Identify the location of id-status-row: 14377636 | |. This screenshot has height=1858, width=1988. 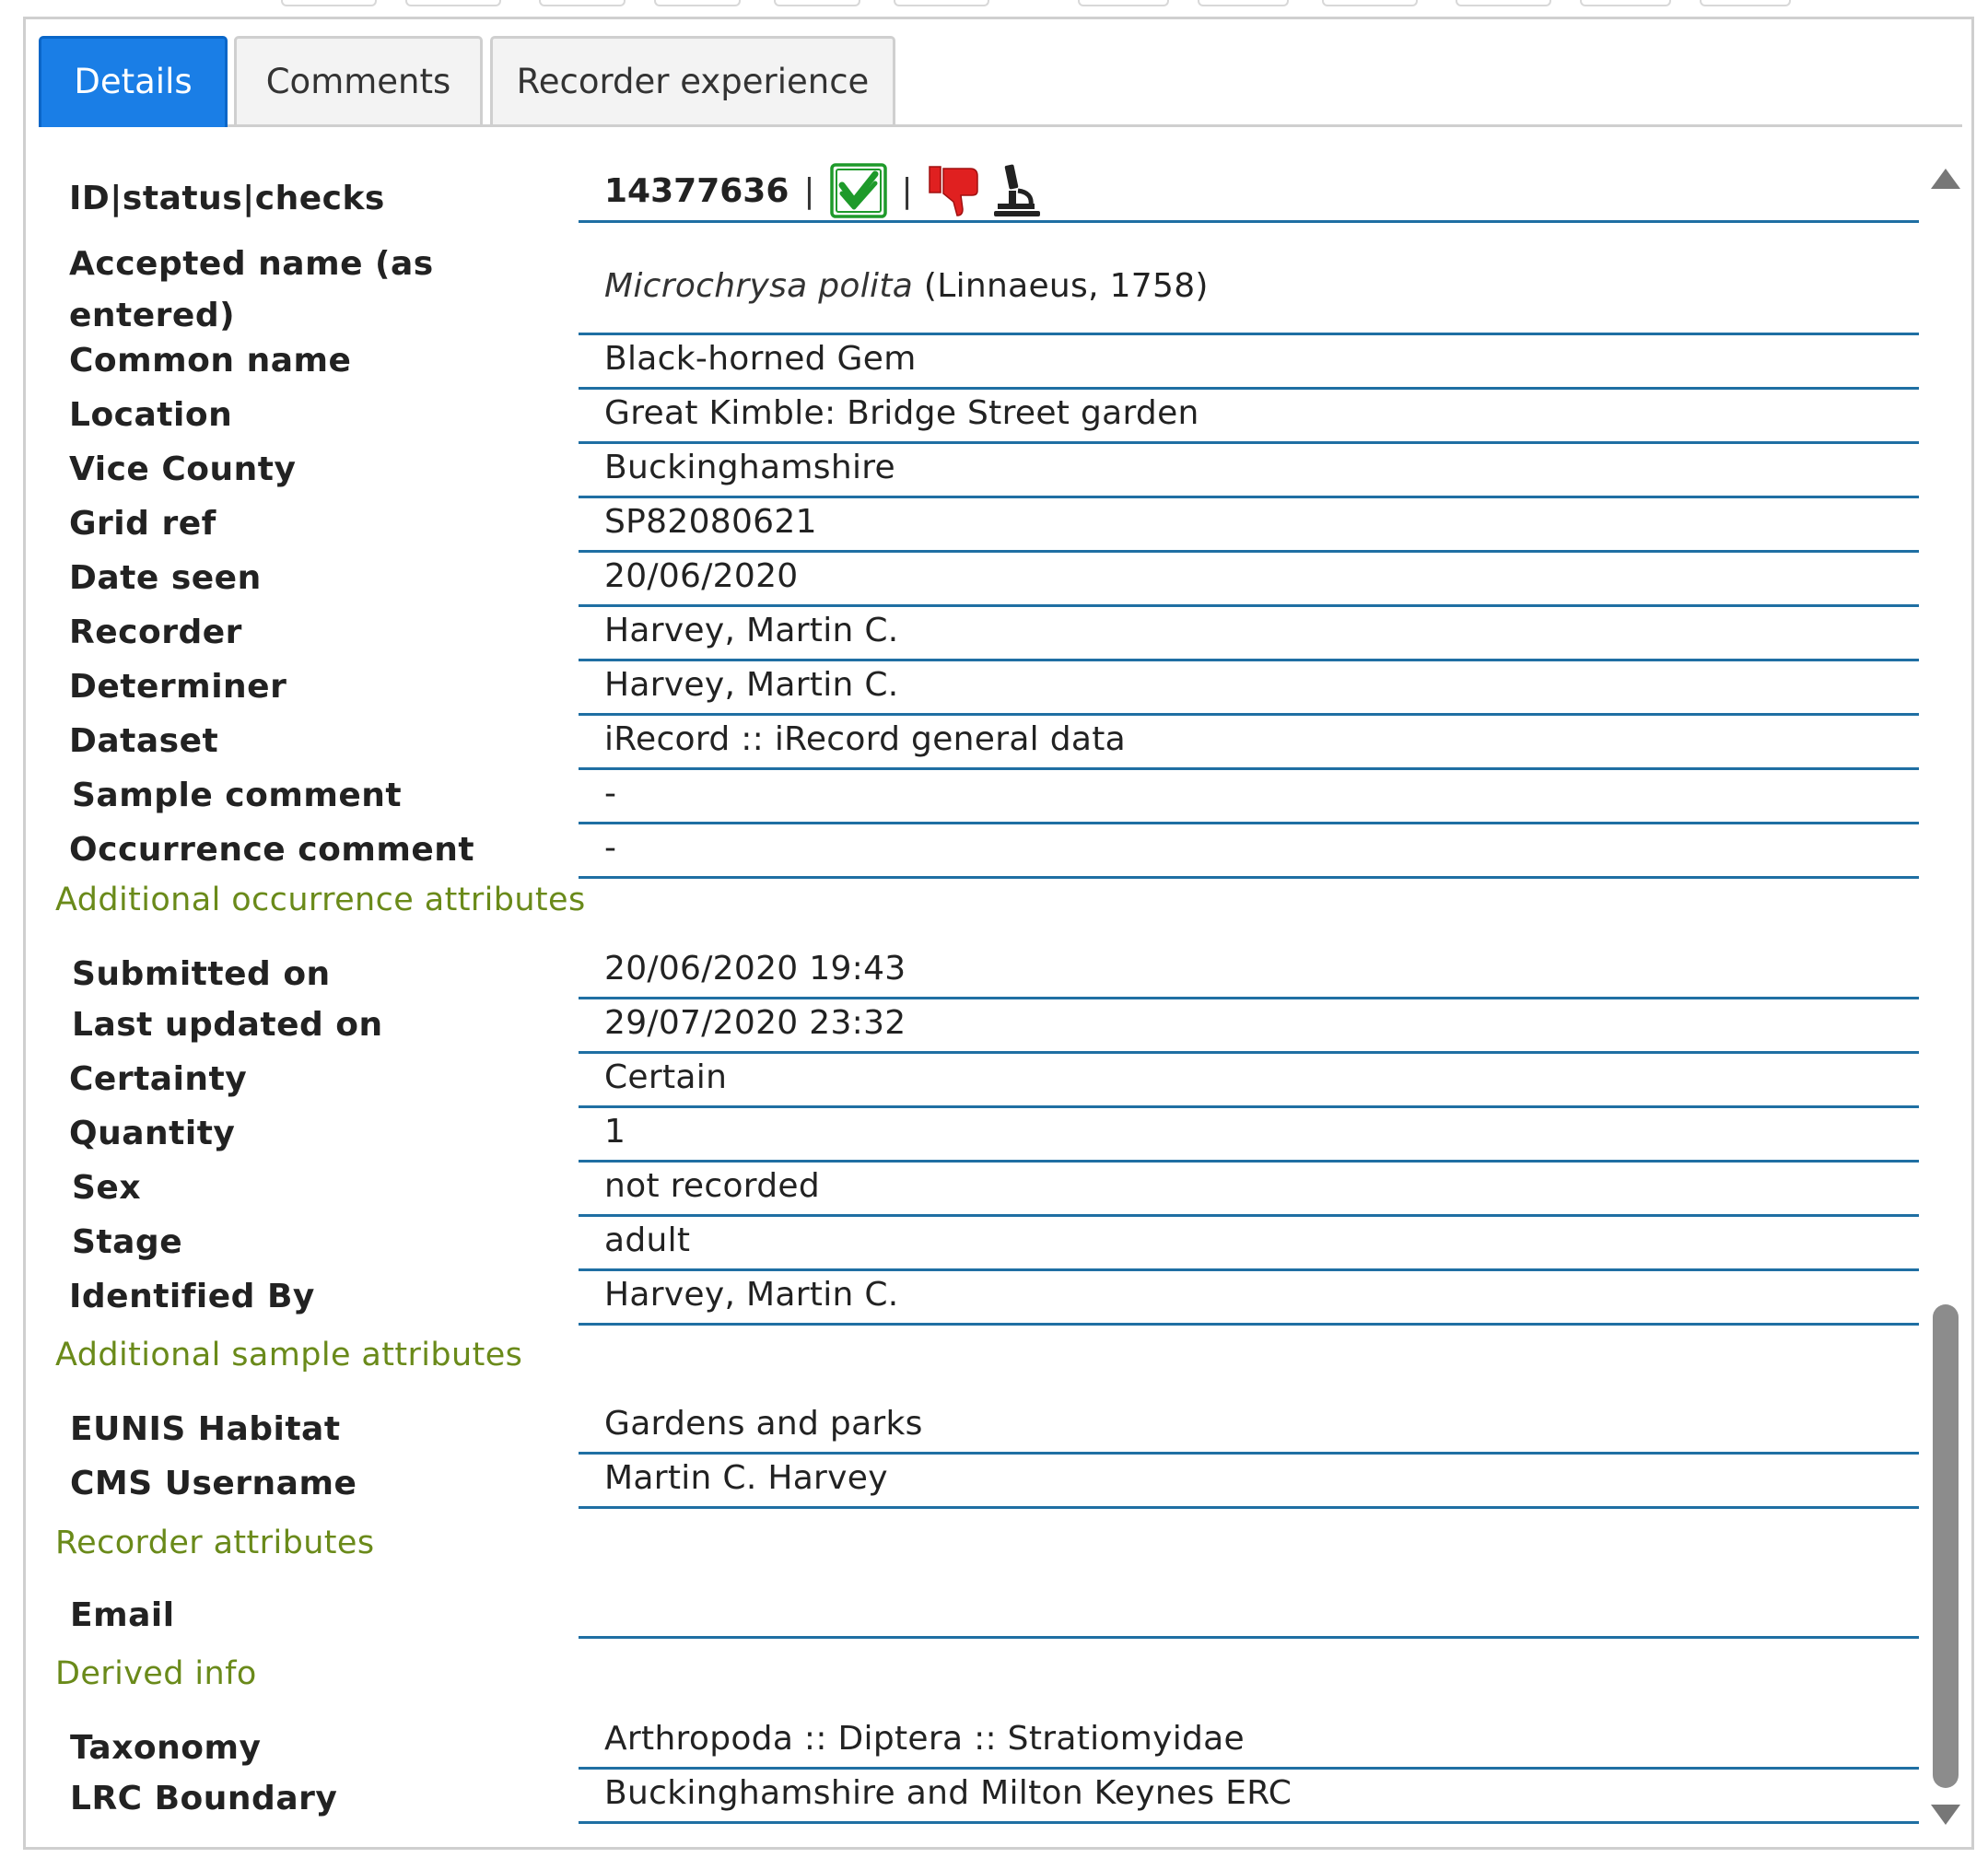
(824, 190).